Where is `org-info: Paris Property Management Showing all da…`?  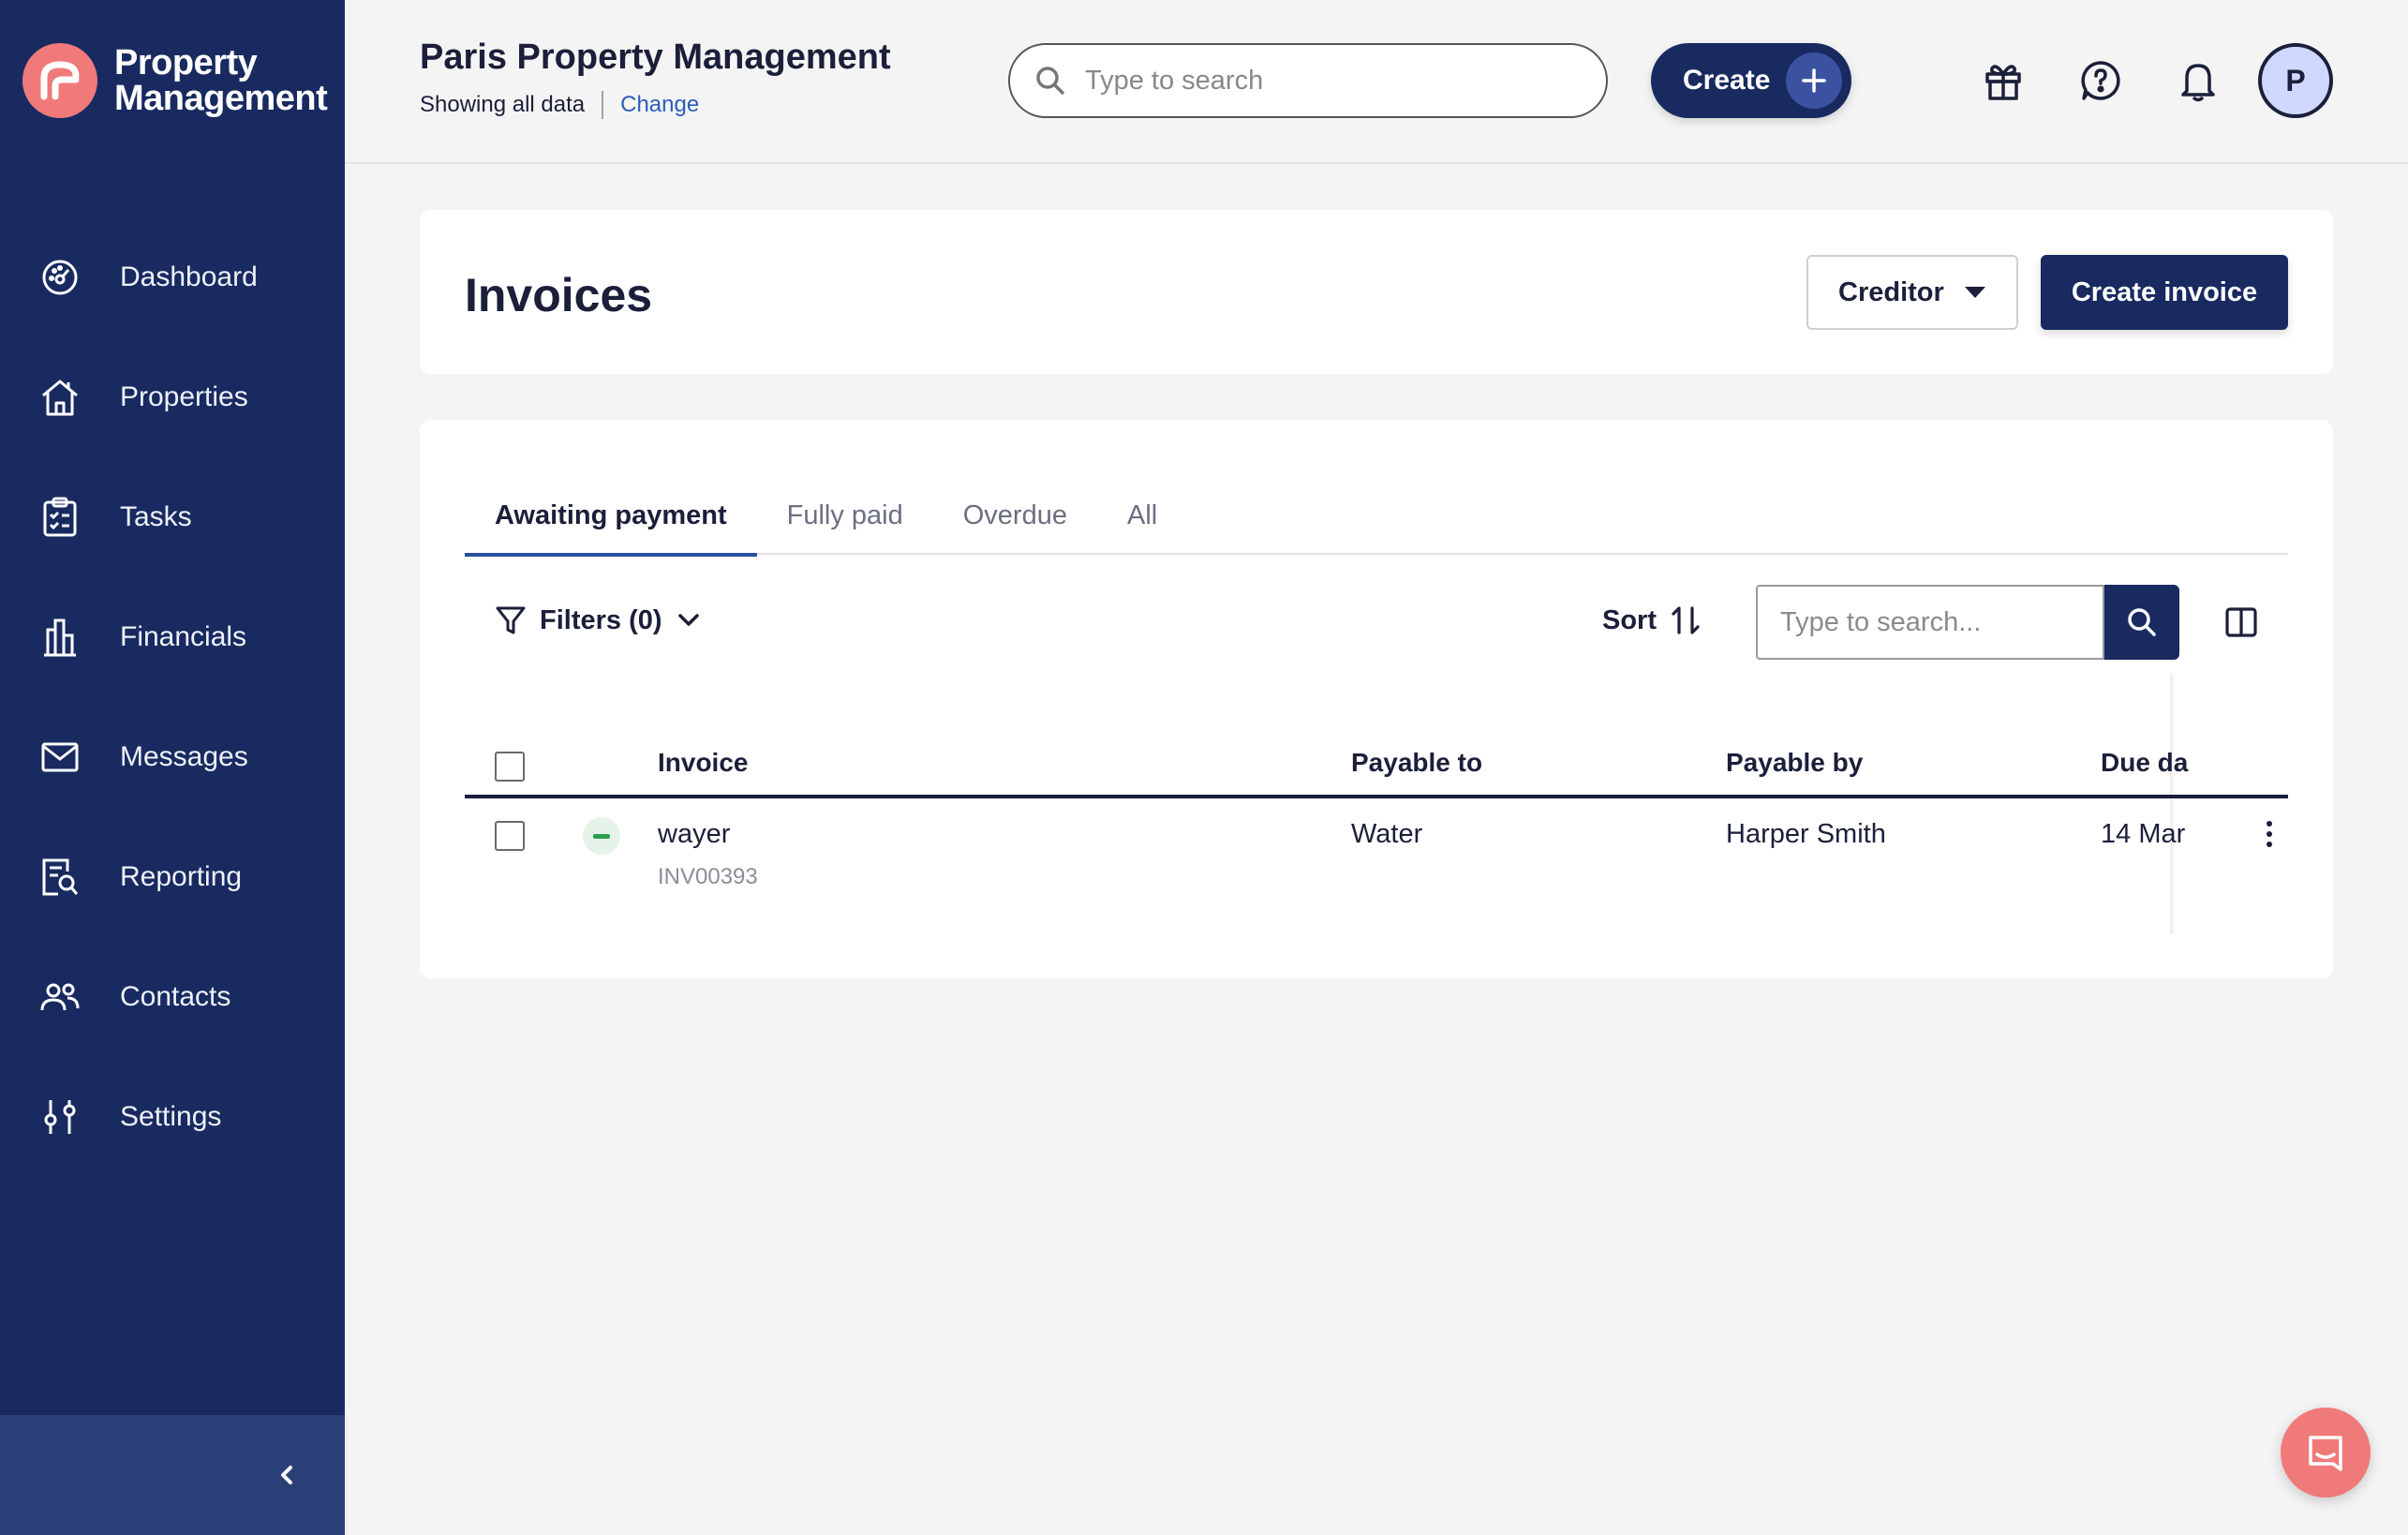 org-info: Paris Property Management Showing all da… is located at coordinates (656, 78).